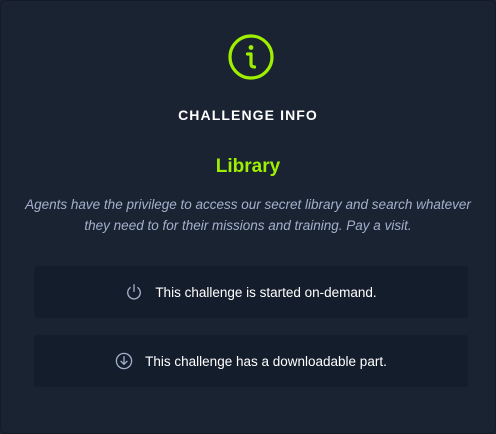 The image size is (496, 434). What do you see at coordinates (124, 361) in the screenshot?
I see `download-icon` at bounding box center [124, 361].